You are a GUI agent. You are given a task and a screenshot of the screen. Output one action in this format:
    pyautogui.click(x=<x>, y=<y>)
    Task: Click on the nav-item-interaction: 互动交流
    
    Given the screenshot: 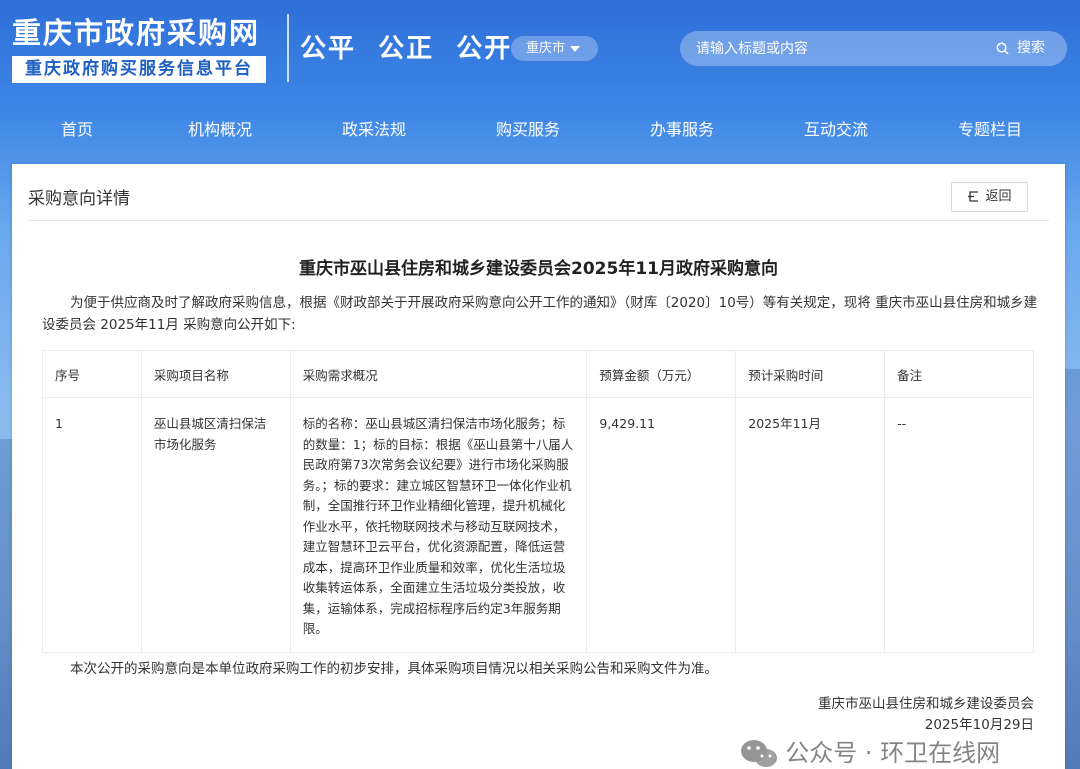 What is the action you would take?
    pyautogui.click(x=836, y=128)
    